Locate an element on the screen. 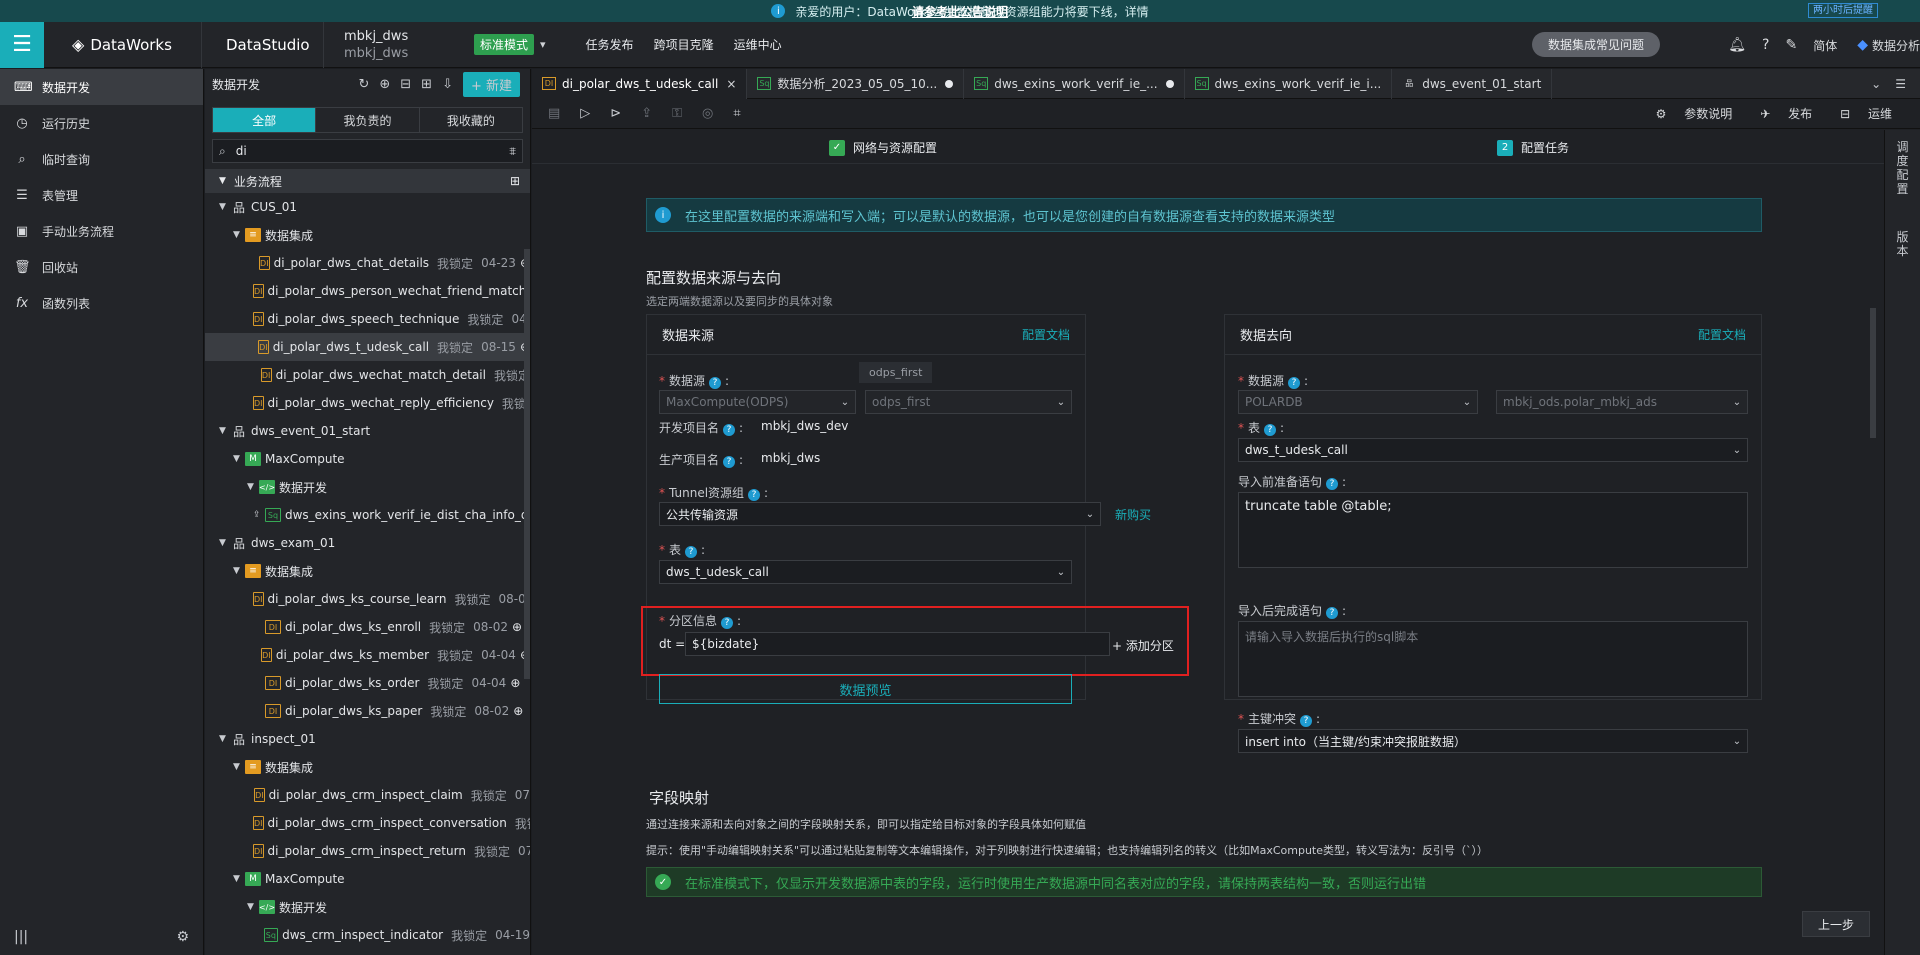 The image size is (1920, 955). nav-run-history: ◷ 运行历史 is located at coordinates (101, 123).